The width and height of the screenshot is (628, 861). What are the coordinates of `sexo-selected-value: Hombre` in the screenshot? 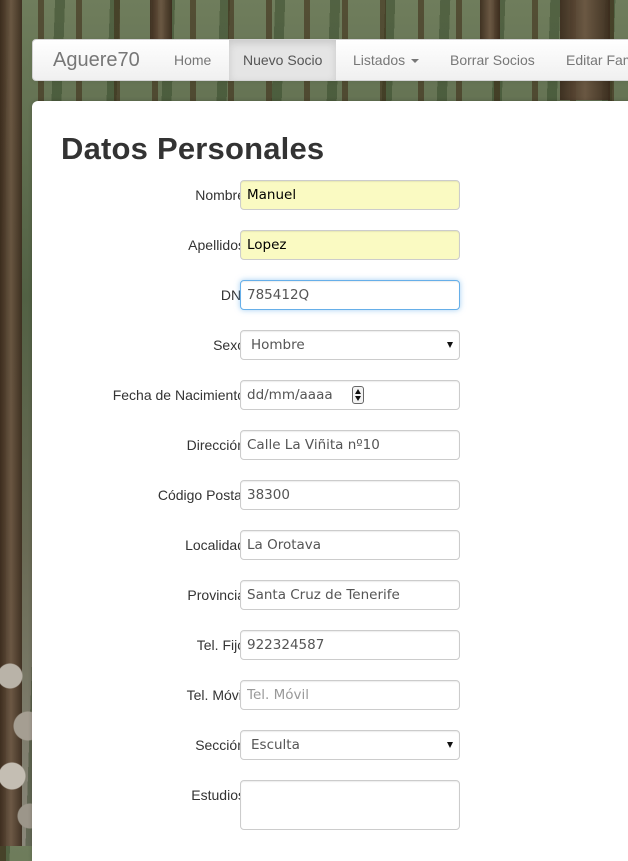 It's located at (278, 345).